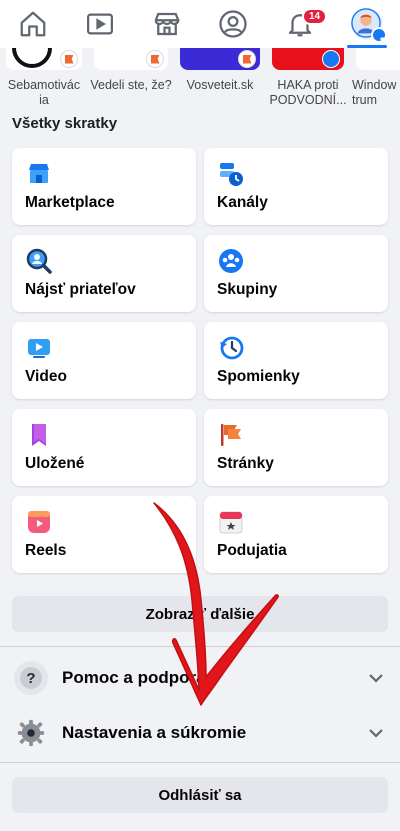 The image size is (400, 831). Describe the element at coordinates (220, 85) in the screenshot. I see `story-label: Vosveteit.sk` at that location.